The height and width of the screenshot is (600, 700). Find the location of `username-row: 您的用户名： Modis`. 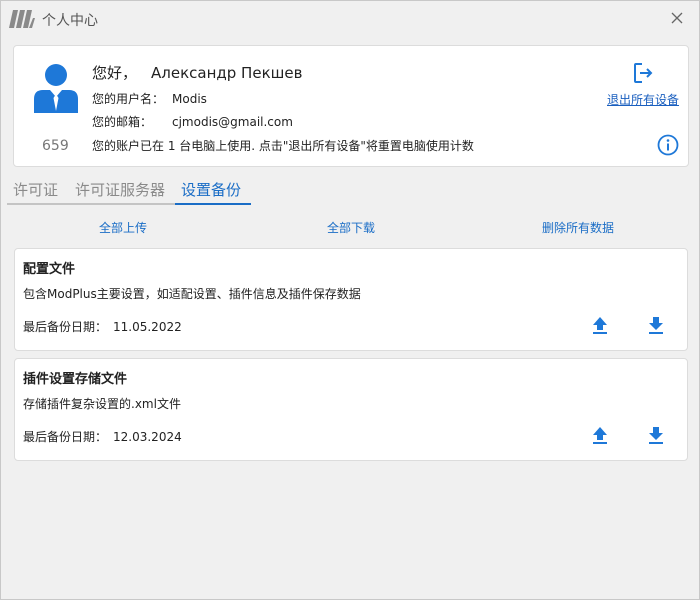

username-row: 您的用户名： Modis is located at coordinates (149, 98).